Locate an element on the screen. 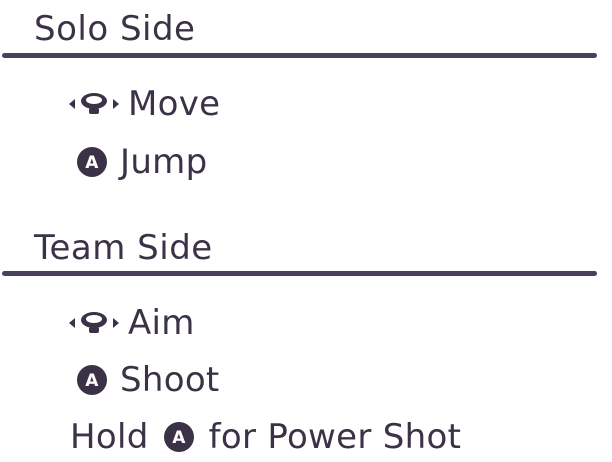  control-label-aim: Aim is located at coordinates (161, 323).